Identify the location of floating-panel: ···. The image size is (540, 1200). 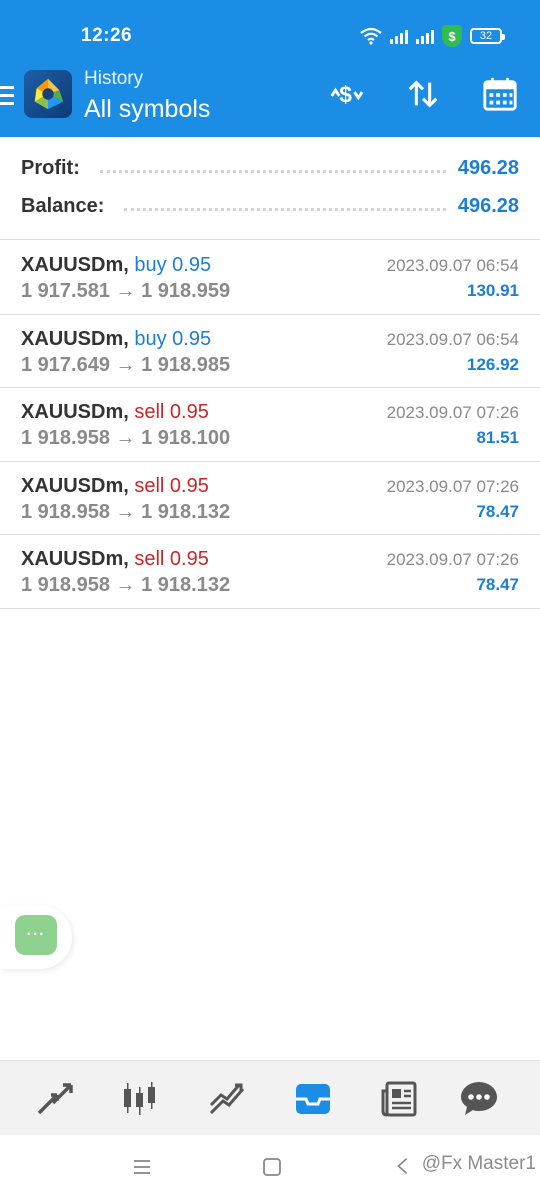
(36, 937).